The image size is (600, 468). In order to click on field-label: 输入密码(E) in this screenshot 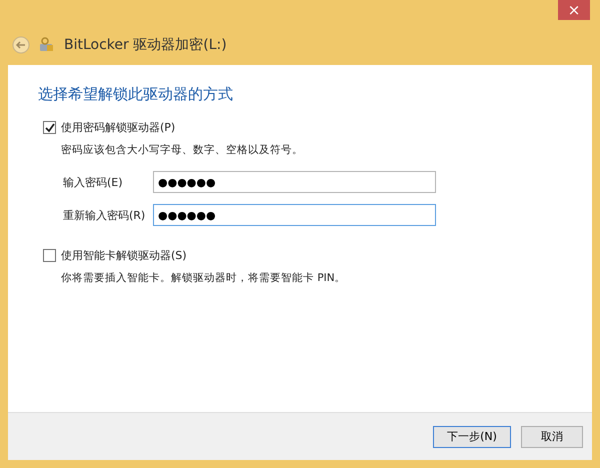, I will do `click(93, 182)`.